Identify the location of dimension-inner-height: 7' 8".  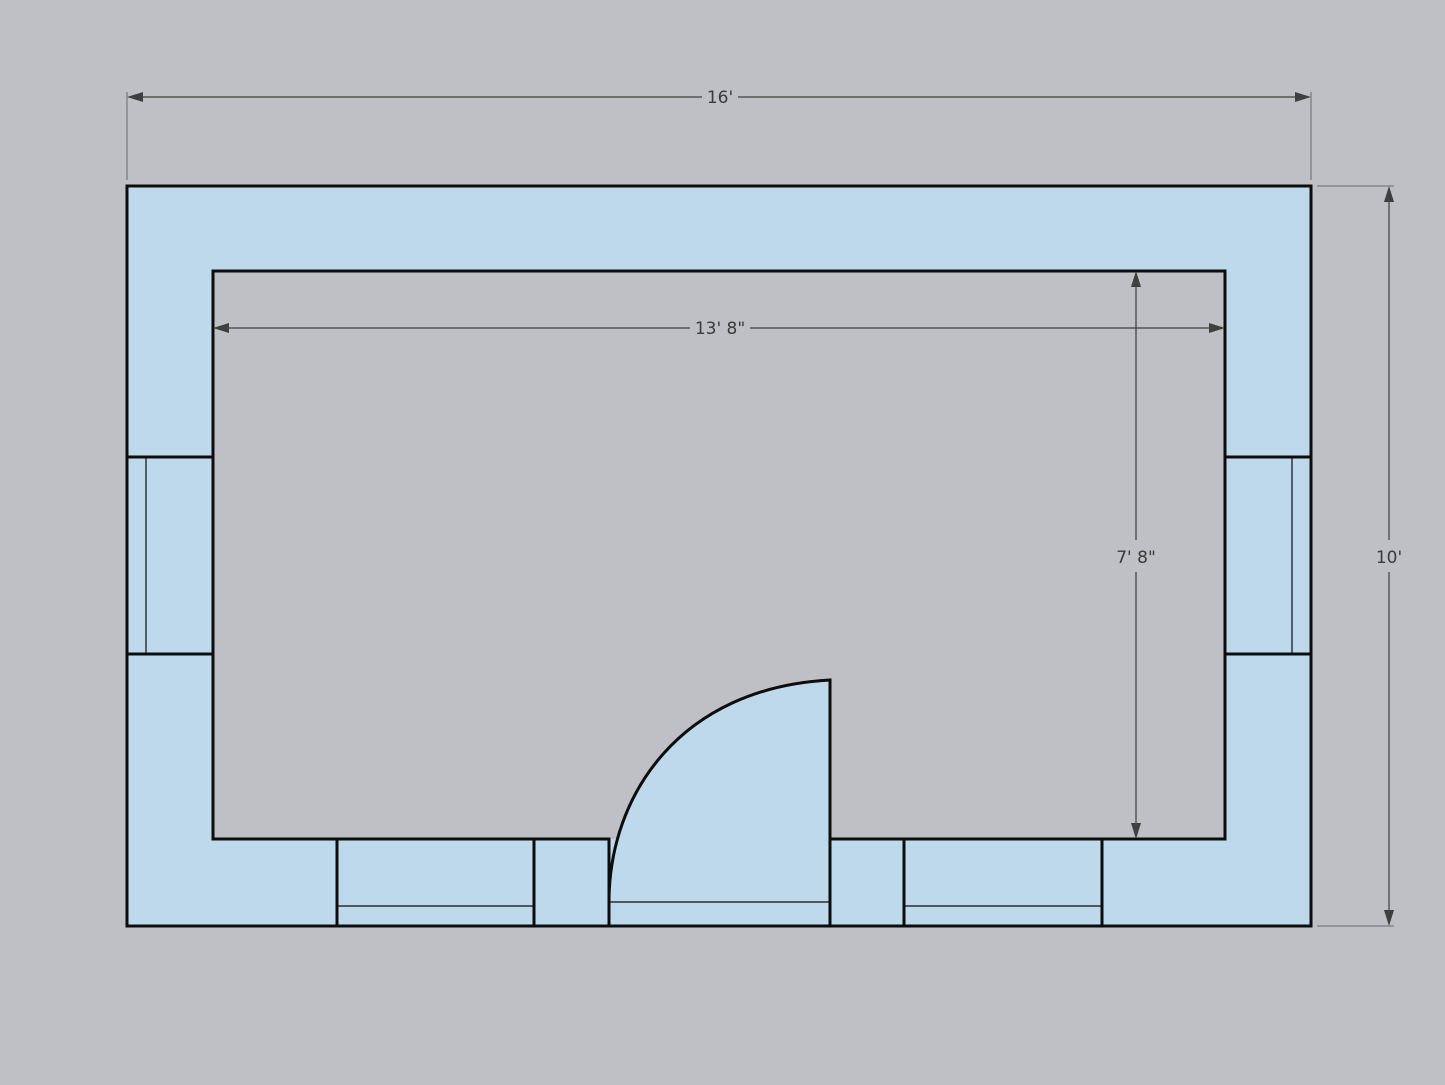
(1136, 555).